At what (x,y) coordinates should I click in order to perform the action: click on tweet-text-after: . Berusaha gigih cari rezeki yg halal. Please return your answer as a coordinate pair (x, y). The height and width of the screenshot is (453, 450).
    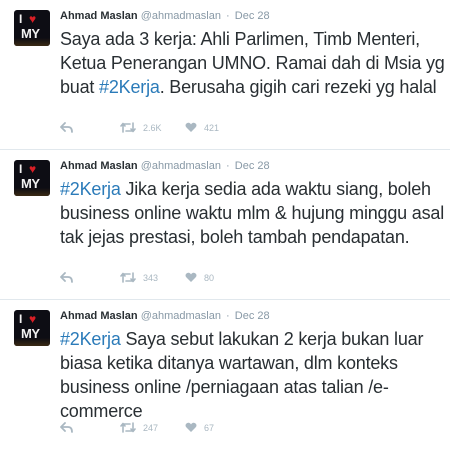
    Looking at the image, I should click on (298, 87).